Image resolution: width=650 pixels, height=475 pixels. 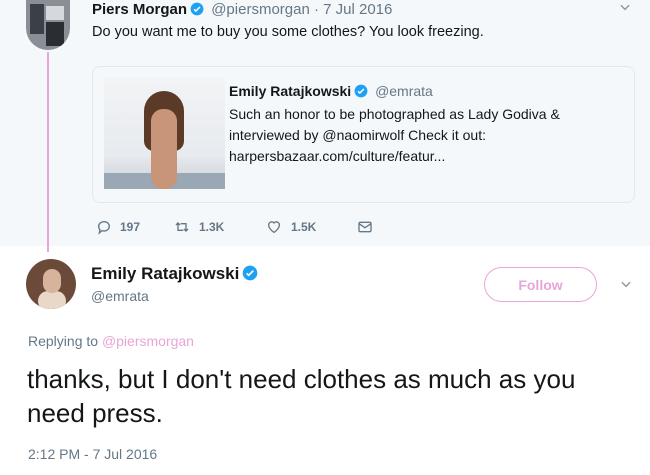 I want to click on reply-timestamp: 2:12 PM - 7 Jul 2016, so click(x=92, y=454).